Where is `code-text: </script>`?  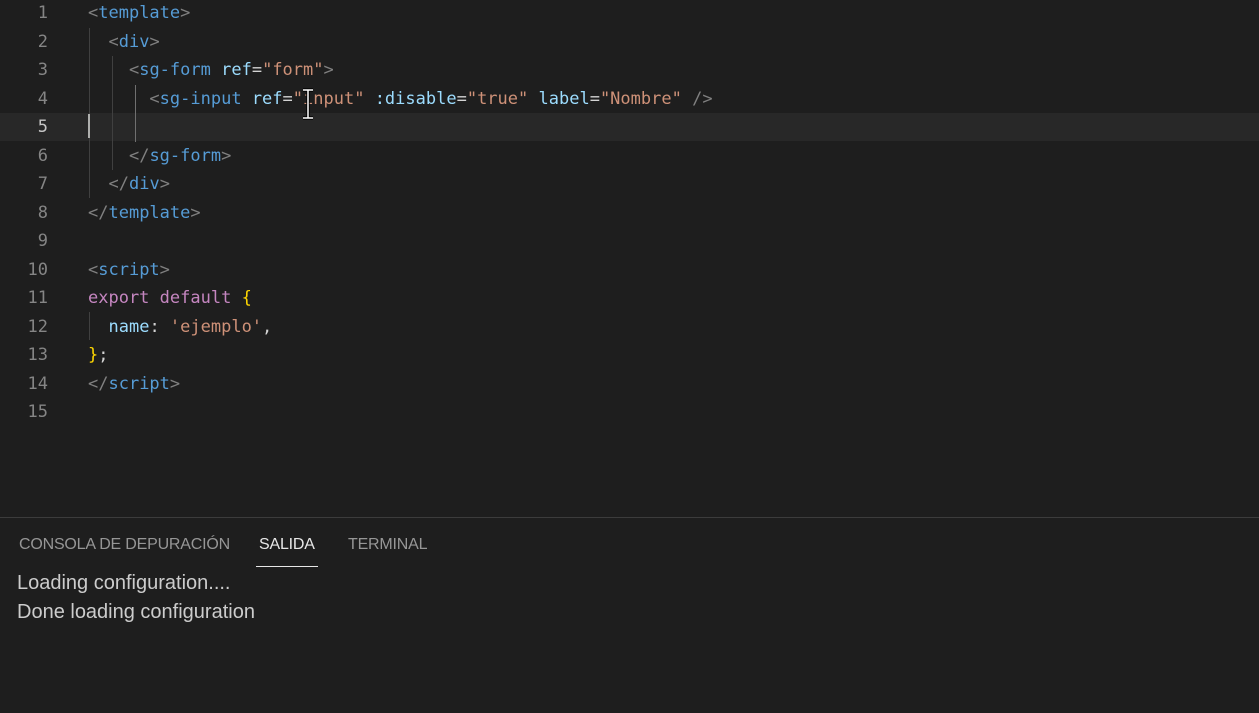
code-text: </script> is located at coordinates (134, 384).